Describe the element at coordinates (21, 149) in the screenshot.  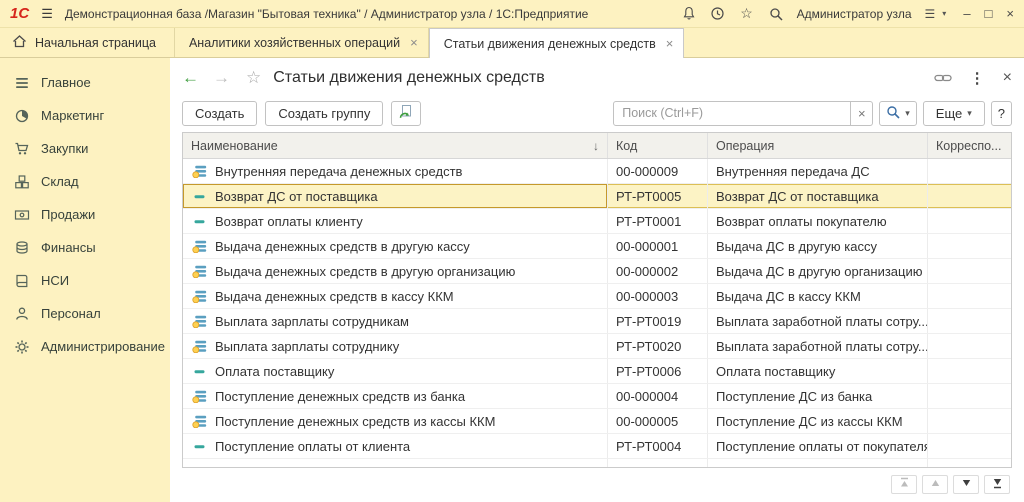
I see `purchases-icon` at that location.